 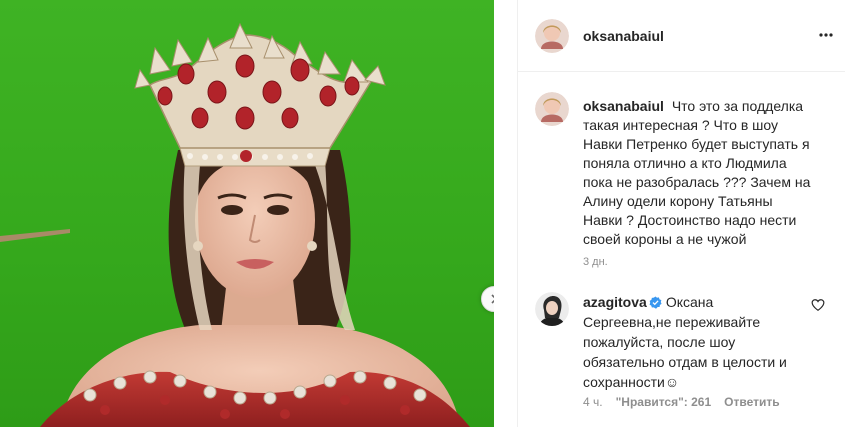 What do you see at coordinates (751, 402) in the screenshot?
I see `reply-button: Ответить` at bounding box center [751, 402].